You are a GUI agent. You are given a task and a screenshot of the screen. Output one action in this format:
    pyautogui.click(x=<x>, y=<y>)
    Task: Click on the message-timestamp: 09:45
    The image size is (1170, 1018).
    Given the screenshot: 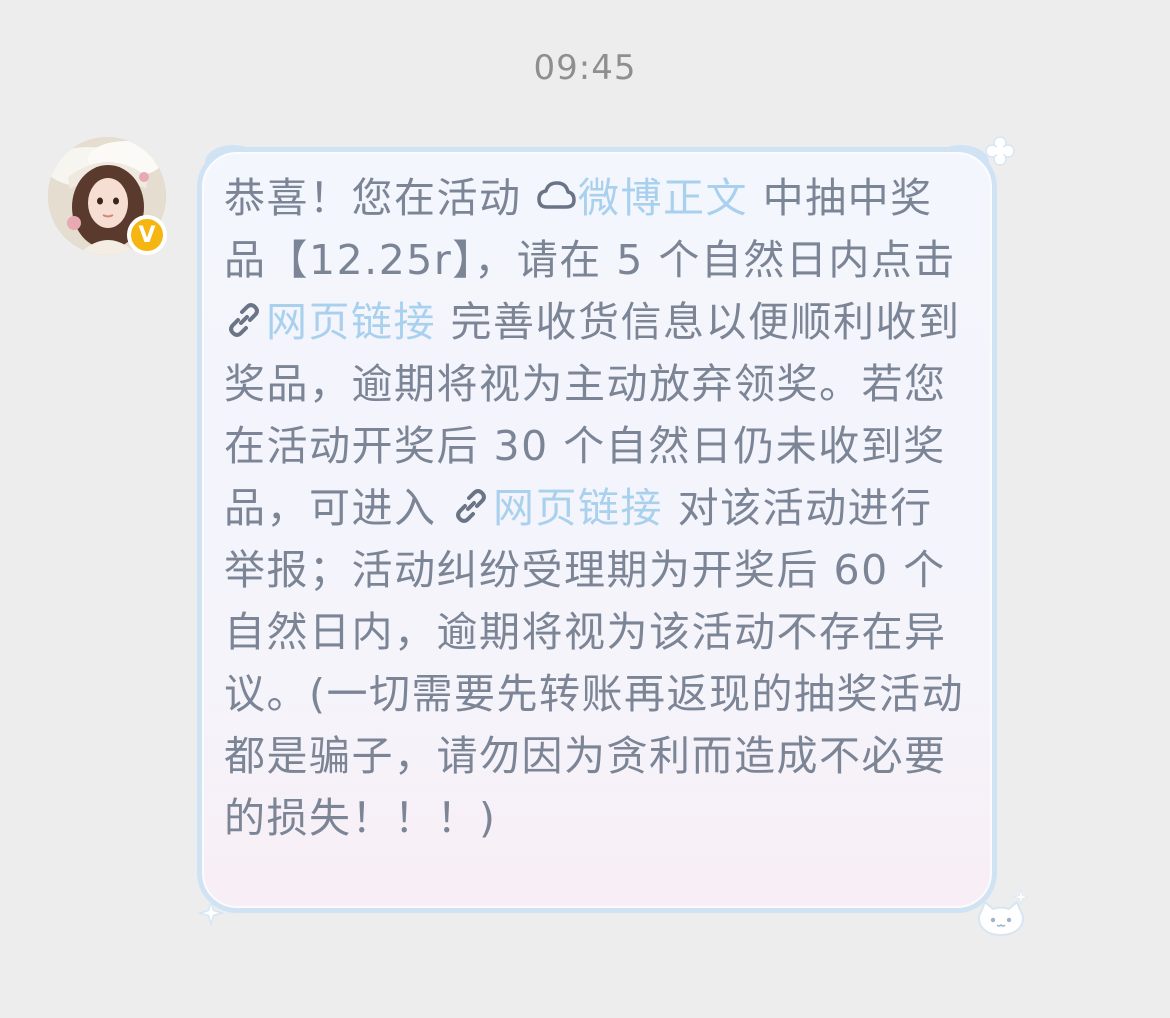 What is the action you would take?
    pyautogui.click(x=585, y=68)
    